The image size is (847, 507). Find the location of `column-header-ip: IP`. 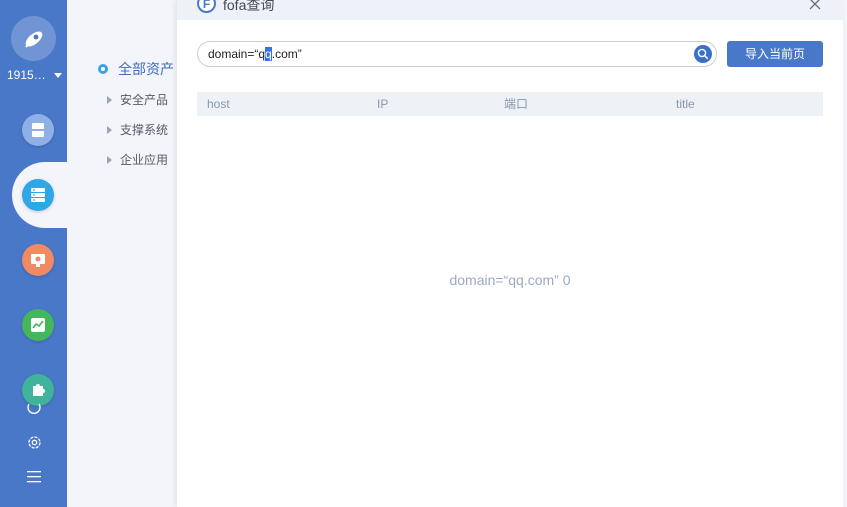

column-header-ip: IP is located at coordinates (382, 104).